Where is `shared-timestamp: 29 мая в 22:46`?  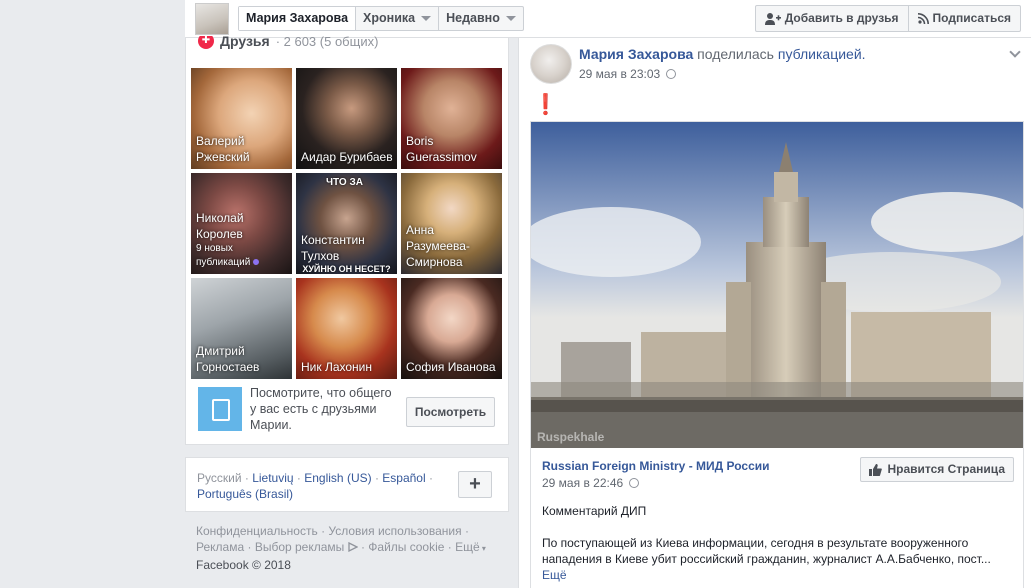
shared-timestamp: 29 мая в 22:46 is located at coordinates (582, 483).